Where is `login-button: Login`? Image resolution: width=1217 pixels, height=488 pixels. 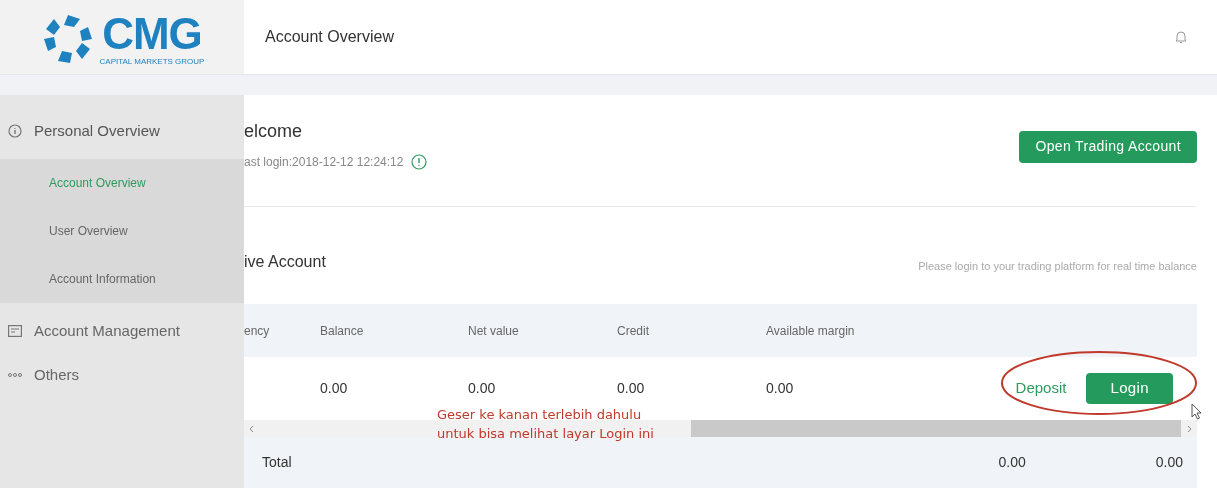 login-button: Login is located at coordinates (1129, 388).